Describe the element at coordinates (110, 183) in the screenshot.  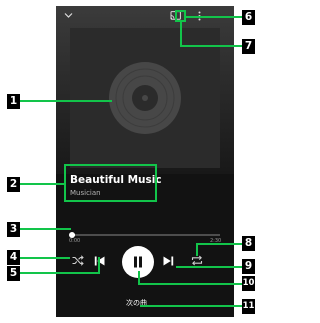
I see `track-info-highlight` at that location.